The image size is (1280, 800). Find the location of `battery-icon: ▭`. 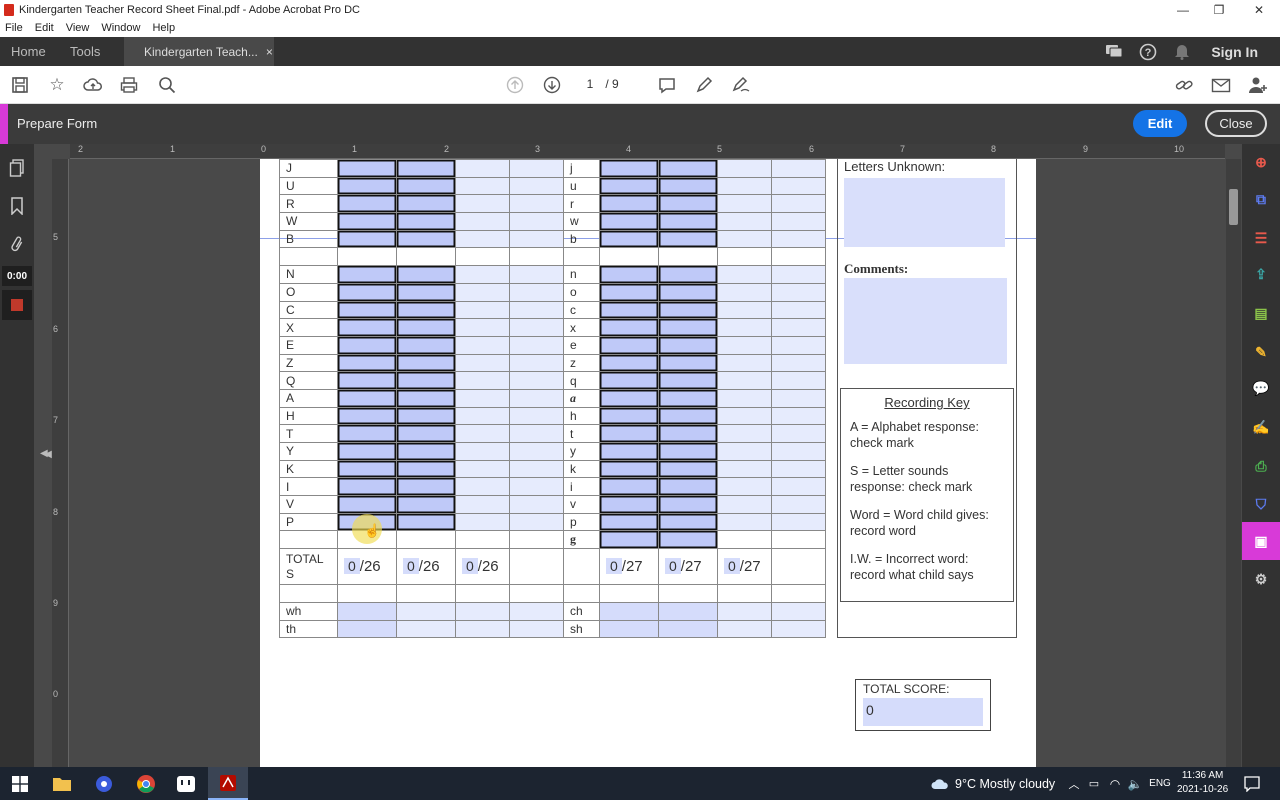

battery-icon: ▭ is located at coordinates (1094, 783).